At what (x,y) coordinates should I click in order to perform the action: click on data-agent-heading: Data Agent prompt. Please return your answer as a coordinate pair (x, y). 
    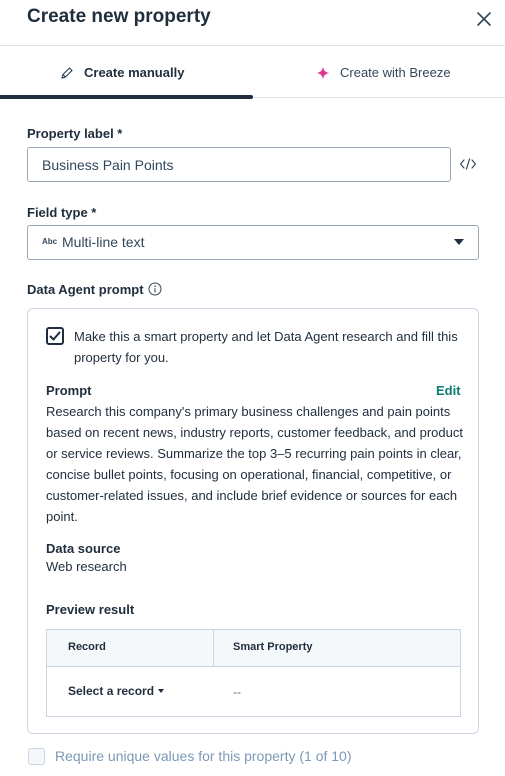
    Looking at the image, I should click on (85, 289).